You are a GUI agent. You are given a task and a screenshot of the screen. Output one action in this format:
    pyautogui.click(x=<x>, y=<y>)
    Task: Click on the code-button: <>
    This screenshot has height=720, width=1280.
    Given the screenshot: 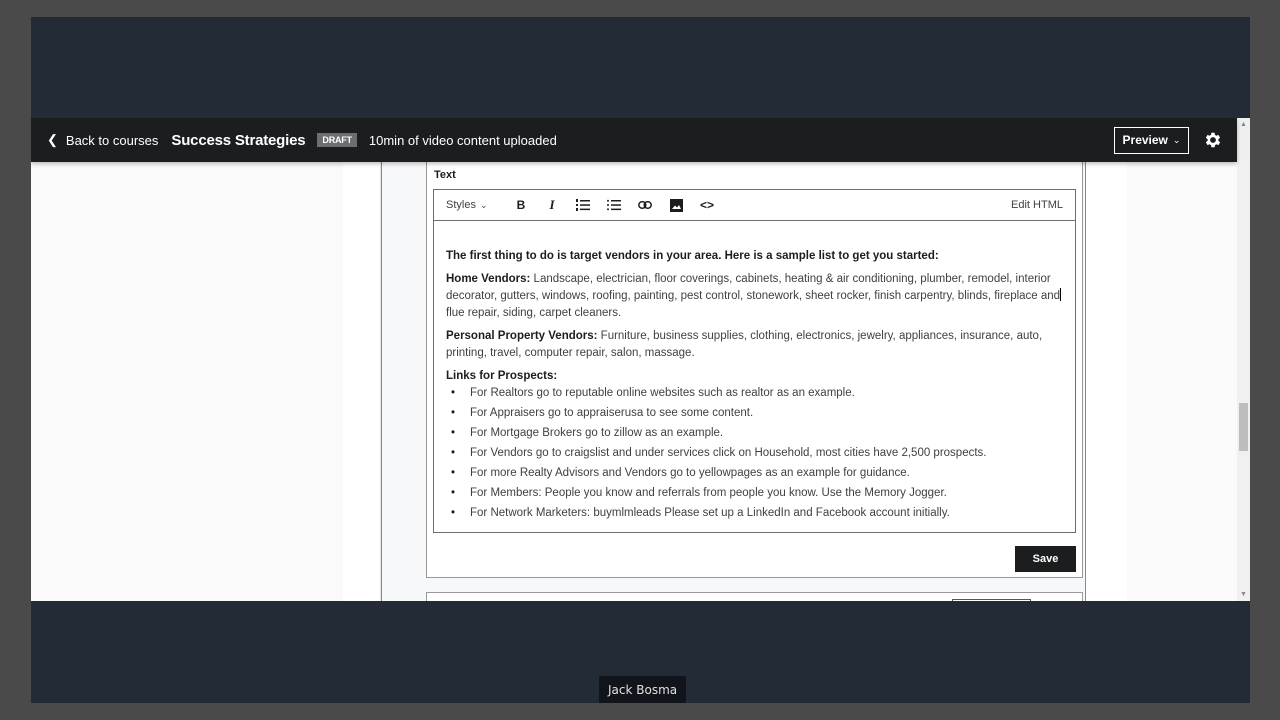 What is the action you would take?
    pyautogui.click(x=707, y=205)
    